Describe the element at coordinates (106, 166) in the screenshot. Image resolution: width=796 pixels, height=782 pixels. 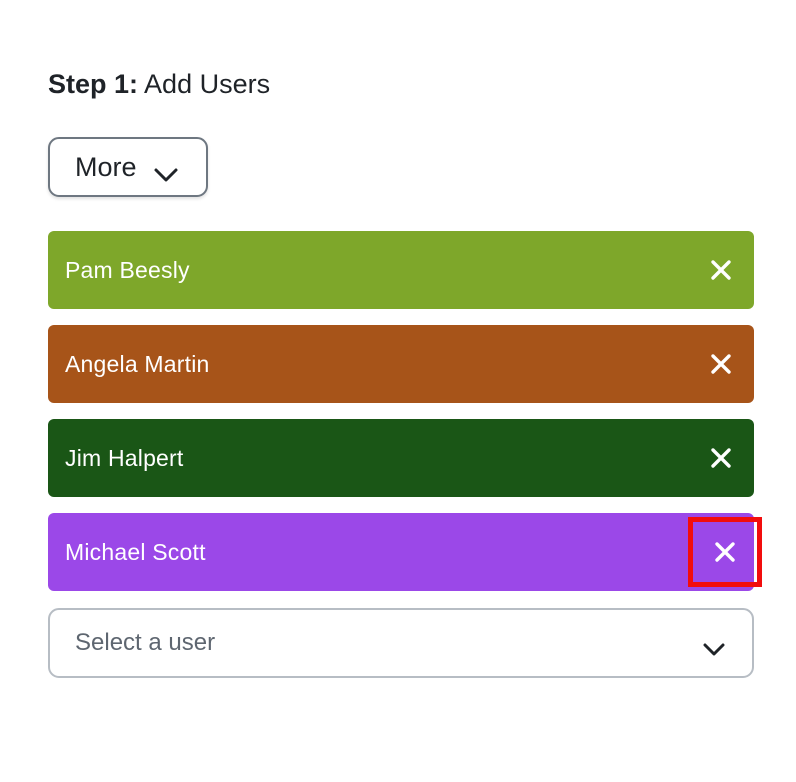
I see `more-button-label: More` at that location.